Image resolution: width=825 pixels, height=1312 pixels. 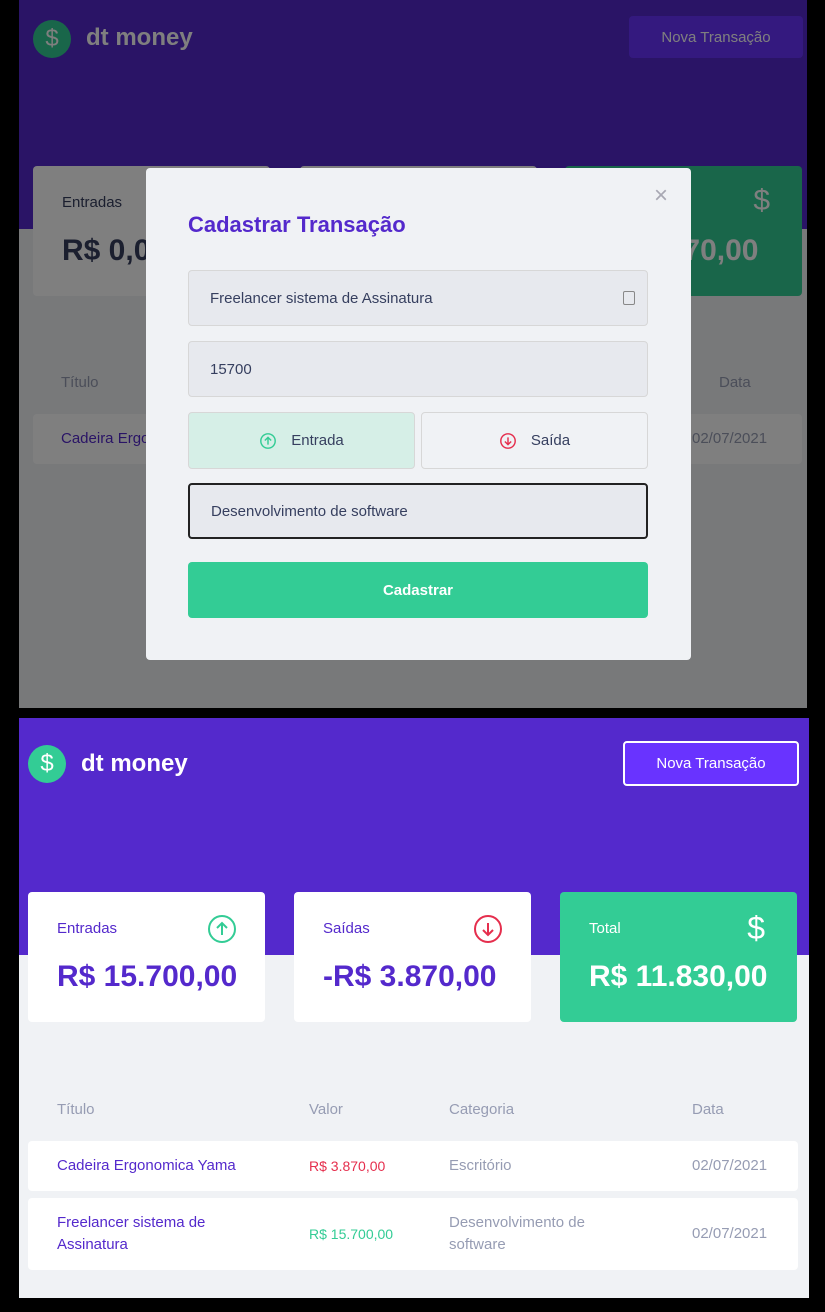 What do you see at coordinates (517, 1233) in the screenshot?
I see `row-category: Desenvolvimento de software` at bounding box center [517, 1233].